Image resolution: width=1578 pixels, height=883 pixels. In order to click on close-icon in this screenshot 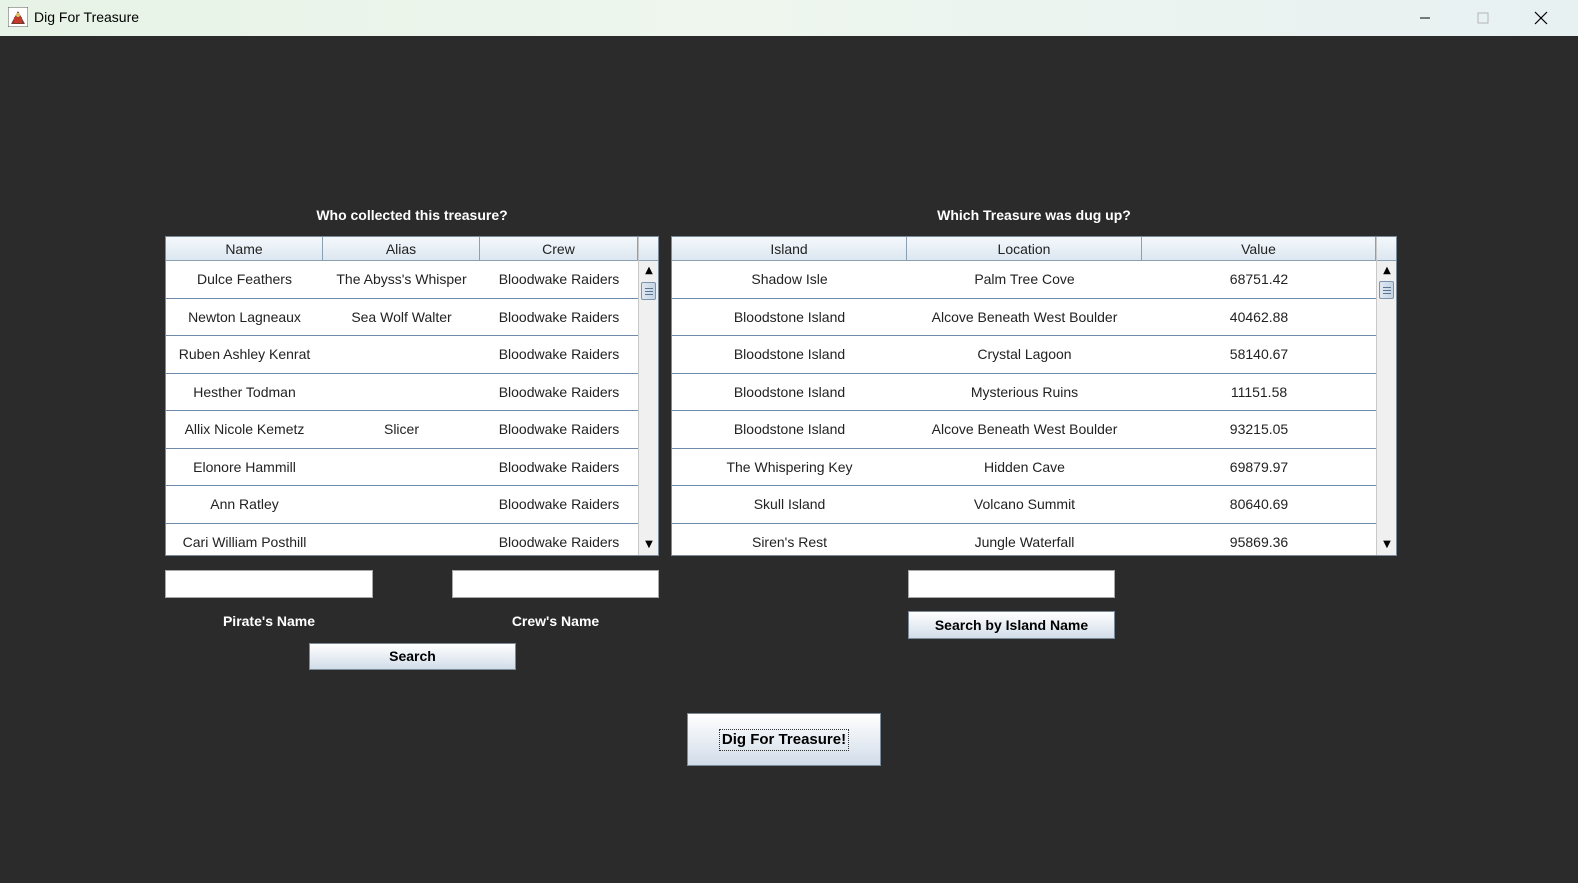, I will do `click(1541, 18)`.